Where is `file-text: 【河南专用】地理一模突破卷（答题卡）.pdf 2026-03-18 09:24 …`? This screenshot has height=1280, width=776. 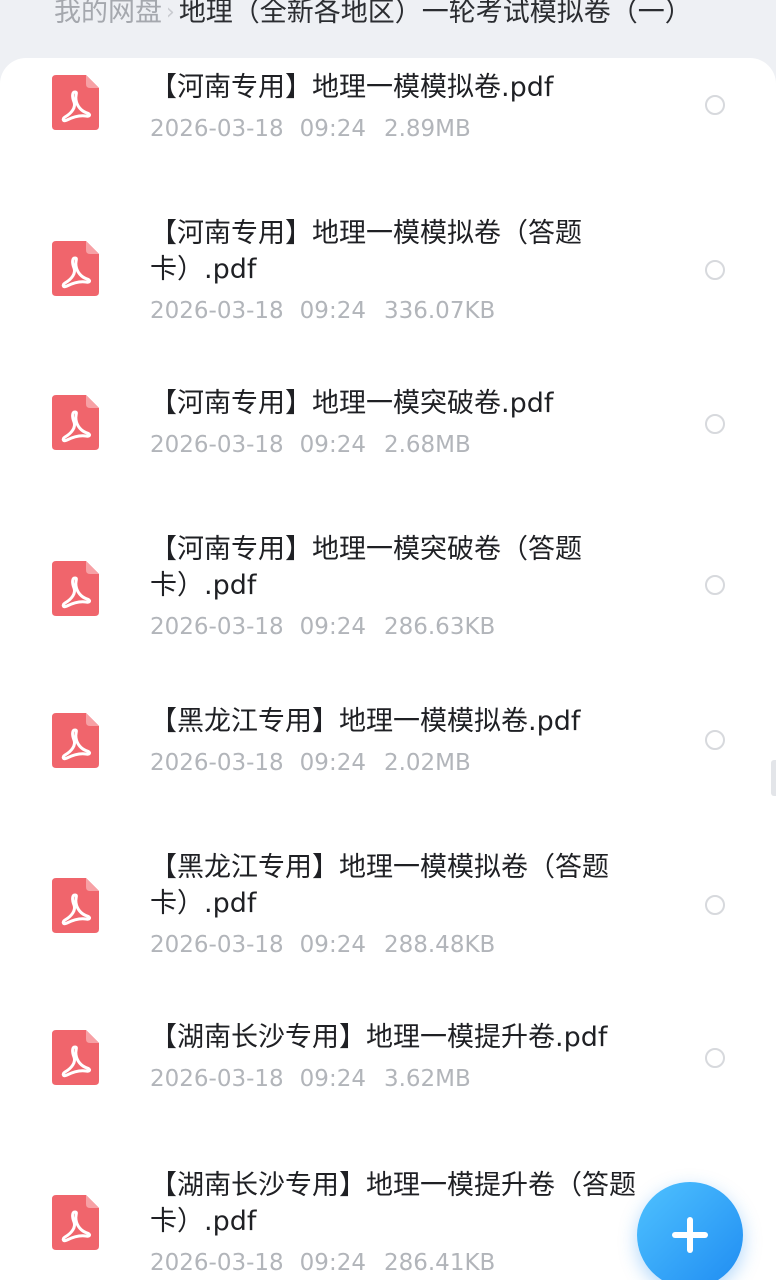
file-text: 【河南专用】地理一模突破卷（答题卡）.pdf 2026-03-18 09:24 … is located at coordinates (380, 587).